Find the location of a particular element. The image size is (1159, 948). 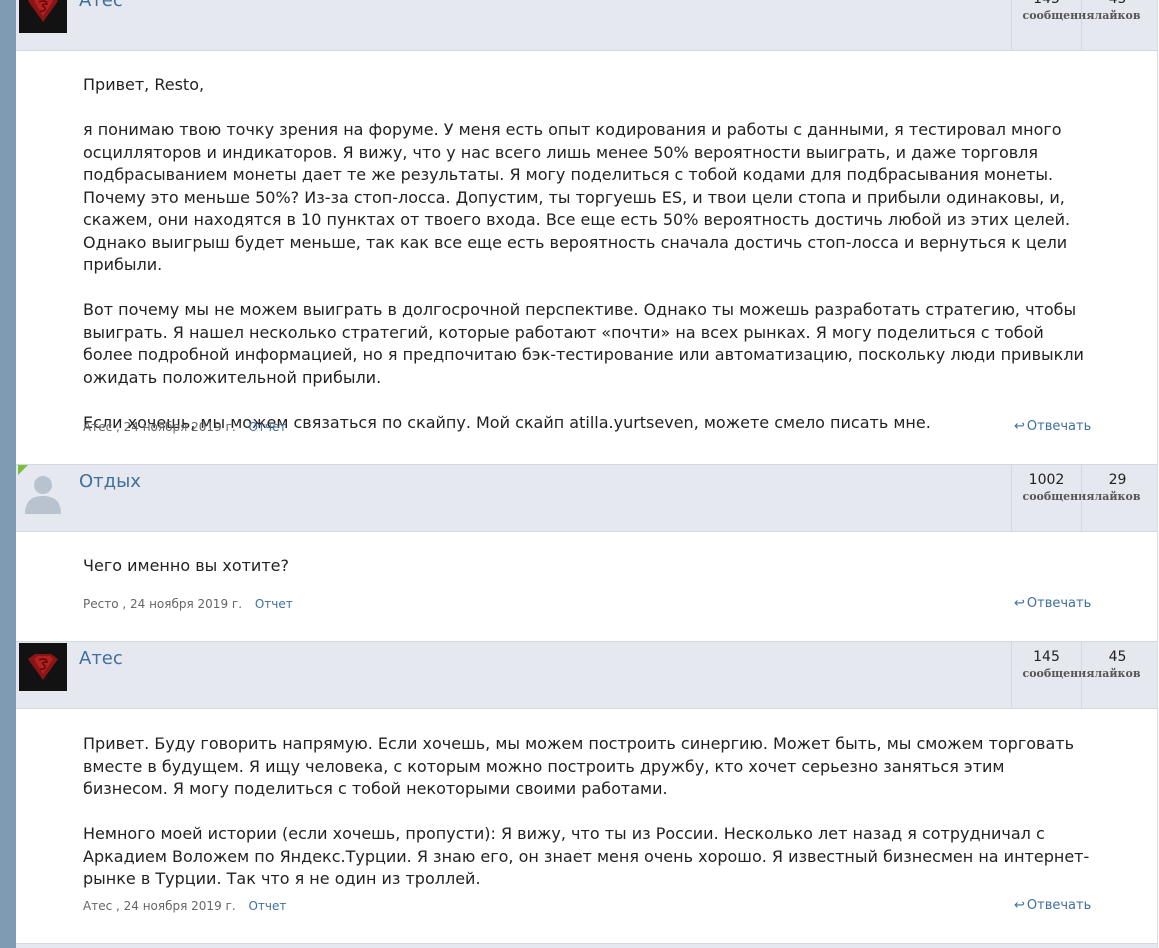

messages-count: 1002 is located at coordinates (1046, 480).